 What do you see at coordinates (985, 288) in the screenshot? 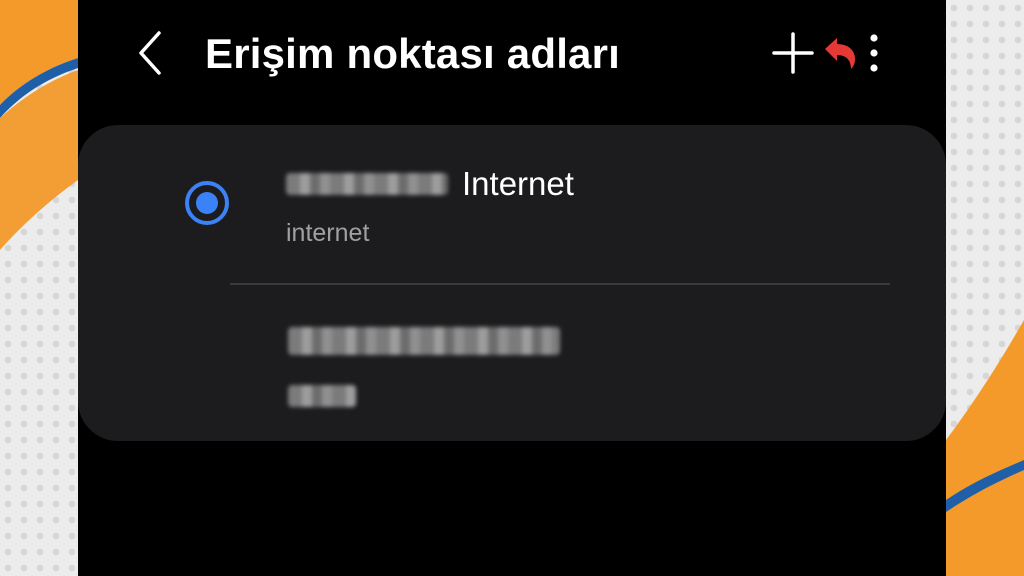
I see `backdrop-right` at bounding box center [985, 288].